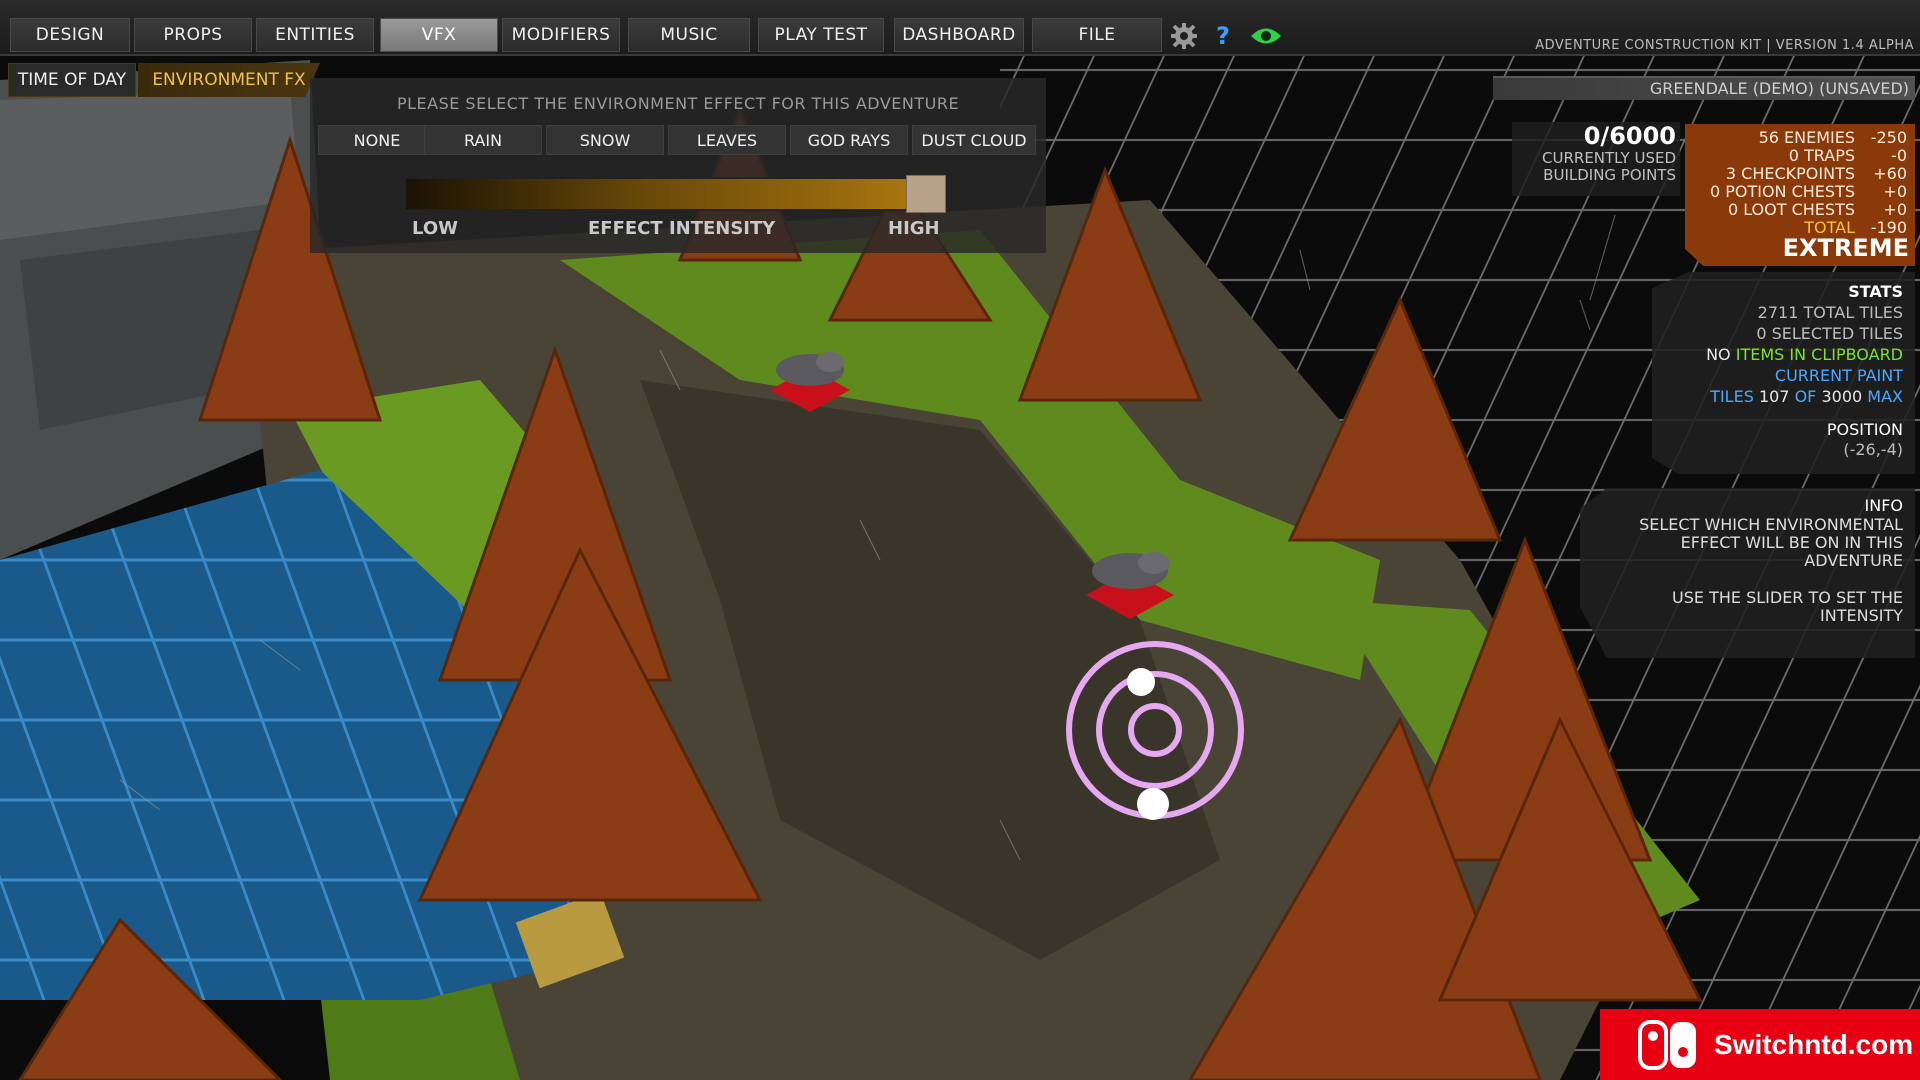  I want to click on difficulty-row: 56 ENEMIES -250, so click(1832, 137).